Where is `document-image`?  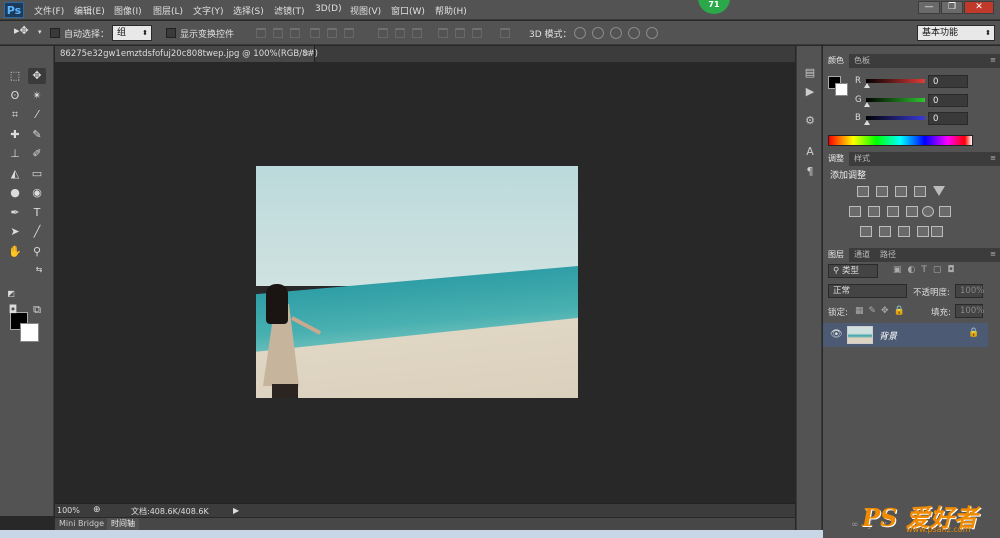
document-image is located at coordinates (417, 282).